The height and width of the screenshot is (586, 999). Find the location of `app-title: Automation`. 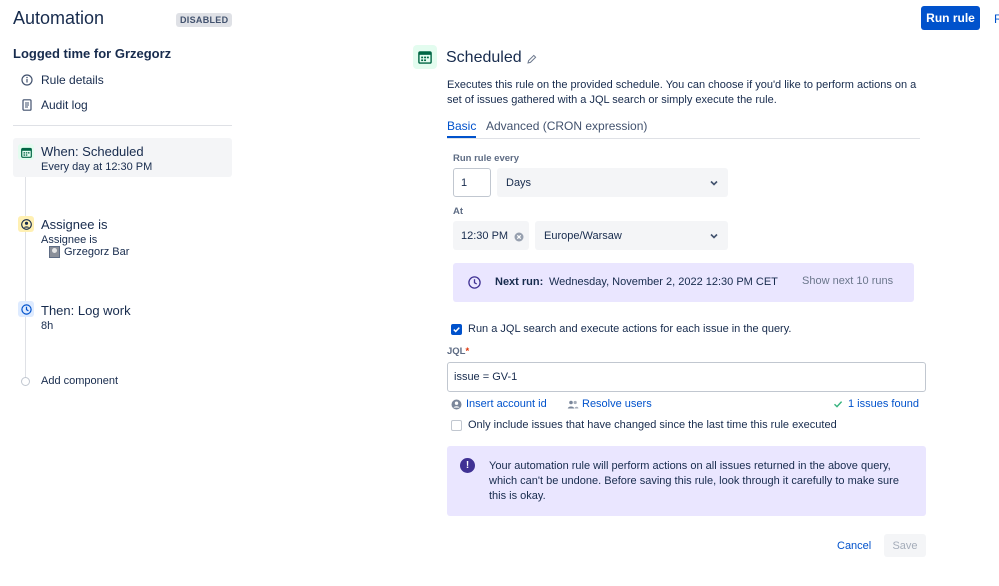

app-title: Automation is located at coordinates (59, 18).